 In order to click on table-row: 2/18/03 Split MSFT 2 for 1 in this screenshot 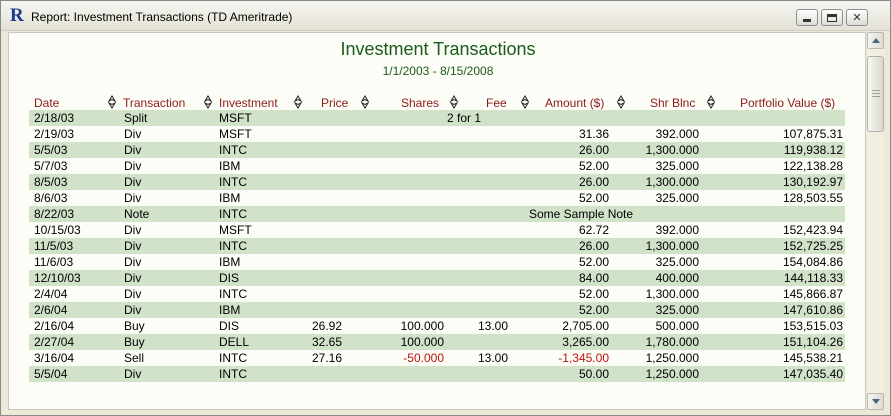, I will do `click(437, 118)`.